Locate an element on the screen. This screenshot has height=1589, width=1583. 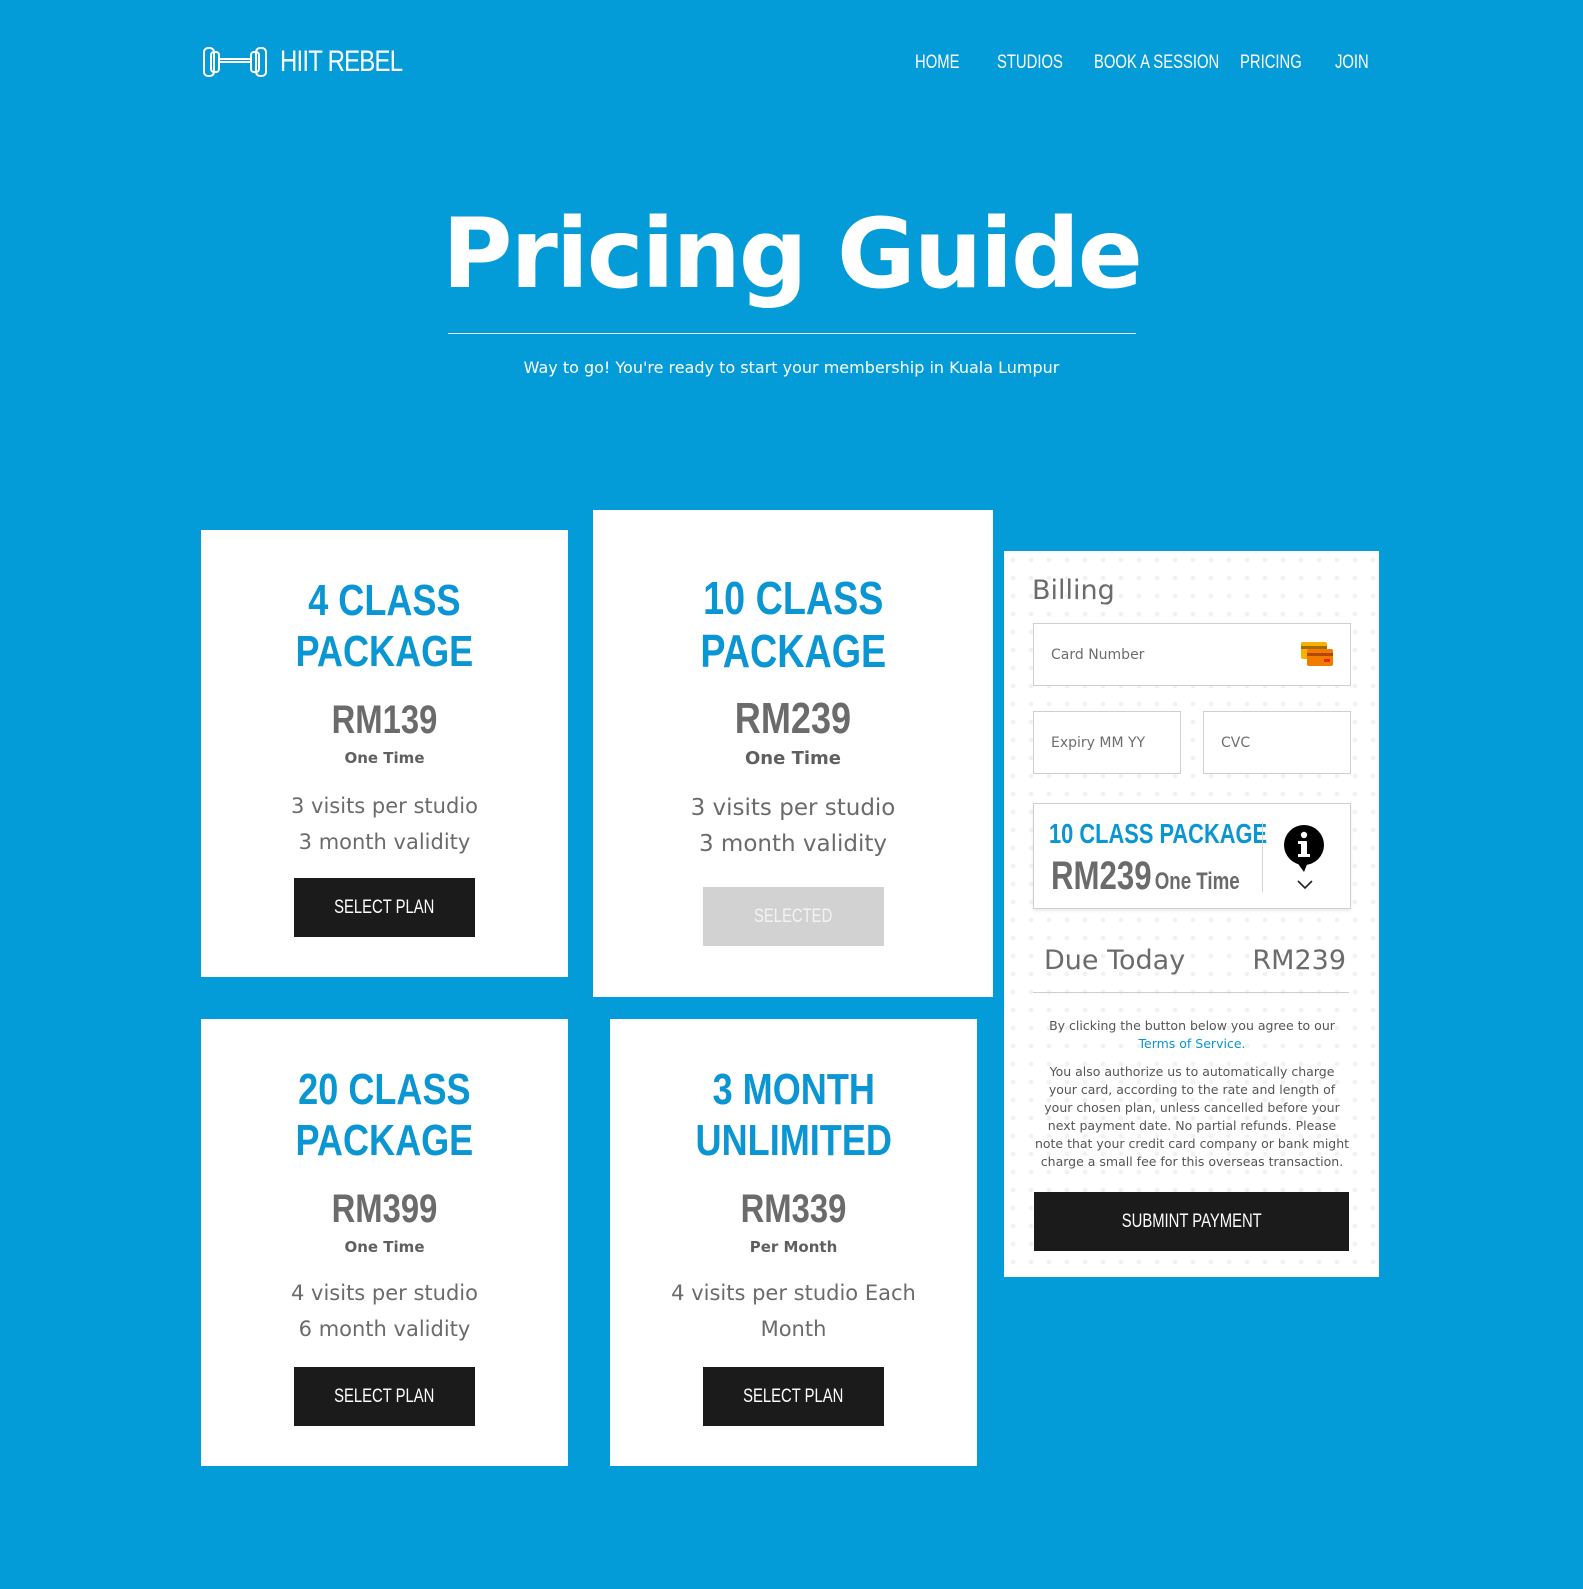
plan-title: 20 CLASS PACKAGE is located at coordinates (385, 1115).